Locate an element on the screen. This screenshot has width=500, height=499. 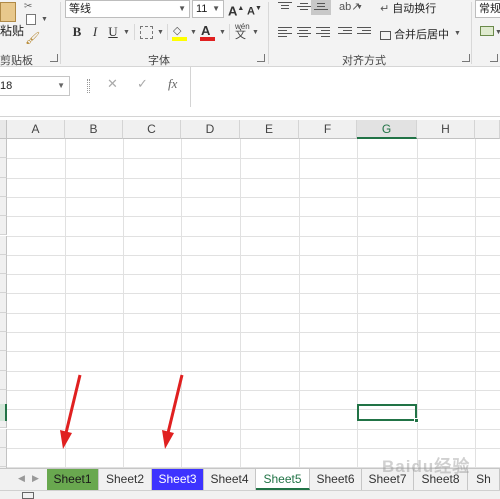
column-header-e: E is located at coordinates (269, 129).